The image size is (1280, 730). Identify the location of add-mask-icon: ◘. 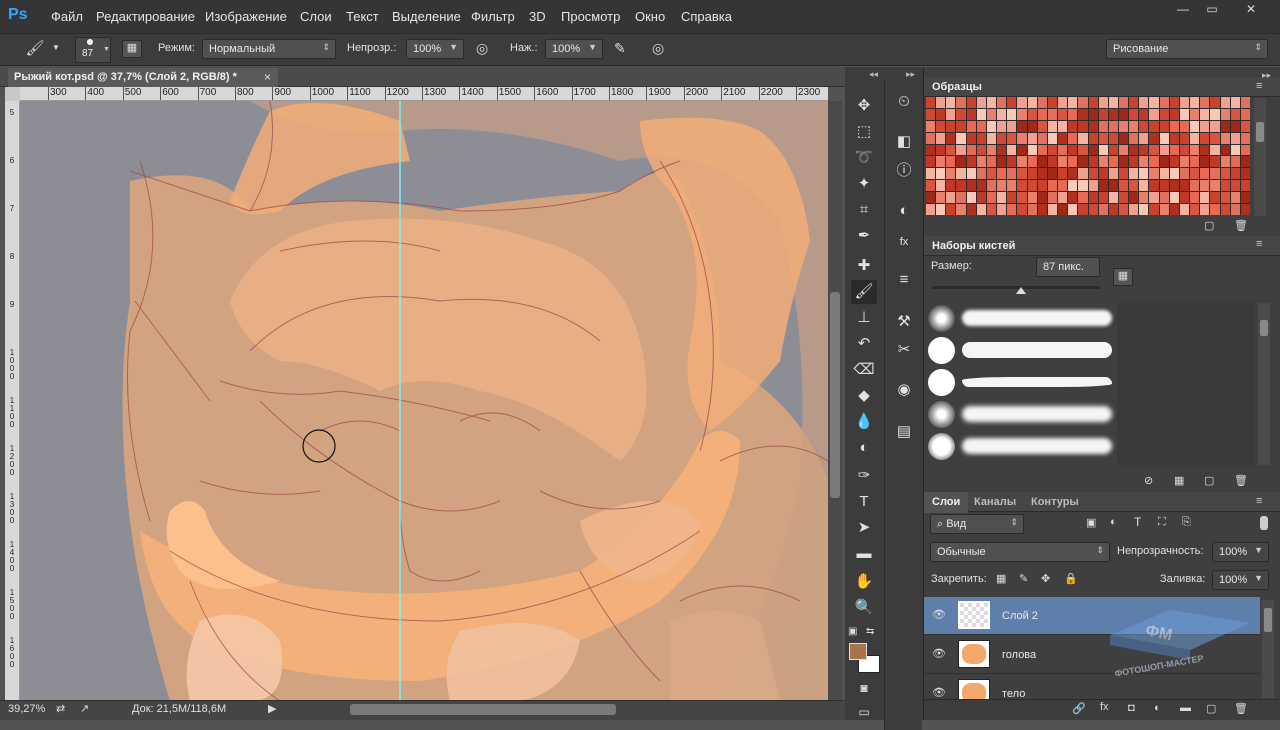
(1131, 708).